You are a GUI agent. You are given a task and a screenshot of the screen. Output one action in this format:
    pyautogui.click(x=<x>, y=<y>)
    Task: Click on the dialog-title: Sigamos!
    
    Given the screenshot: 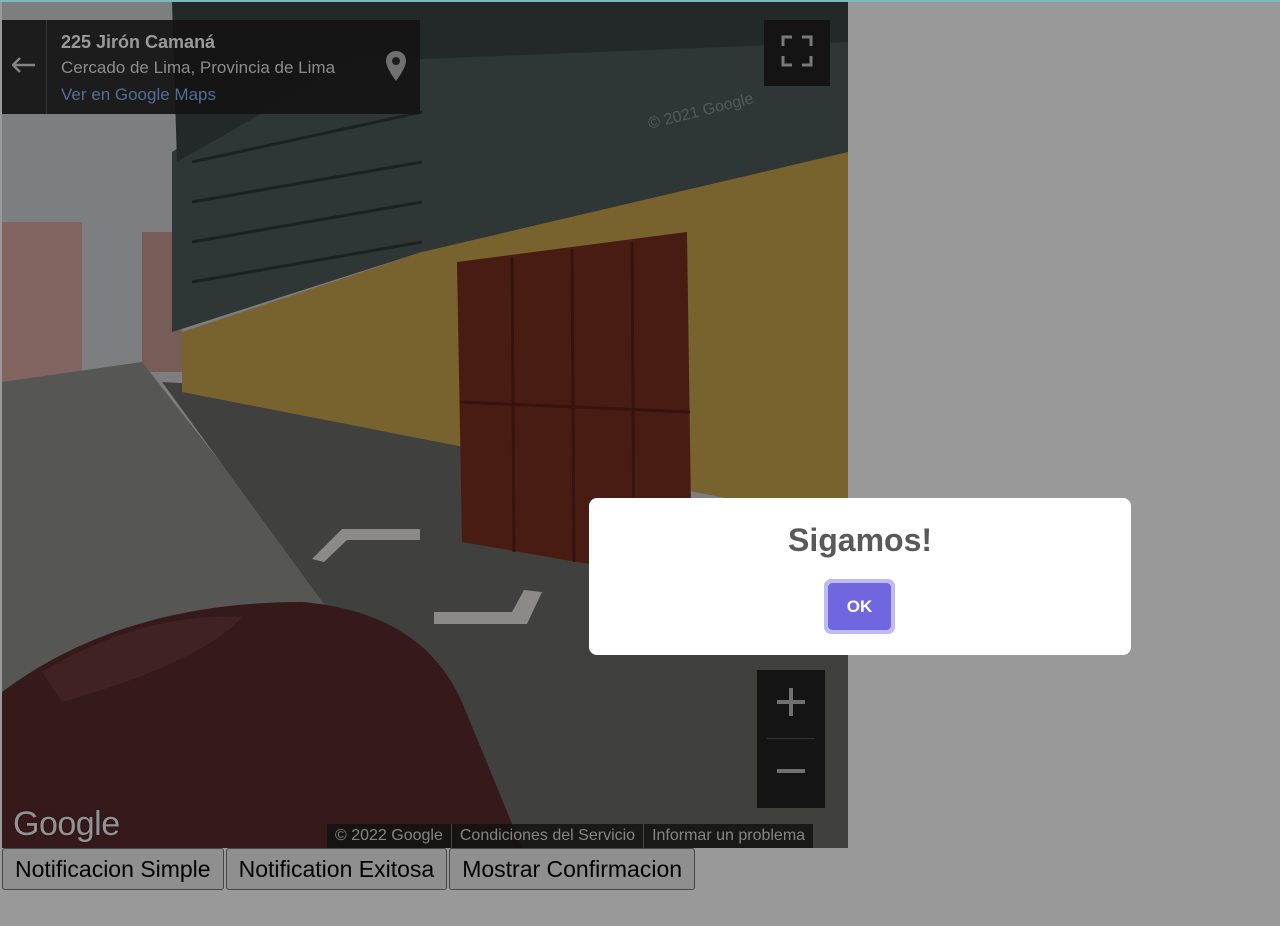 What is the action you would take?
    pyautogui.click(x=860, y=540)
    